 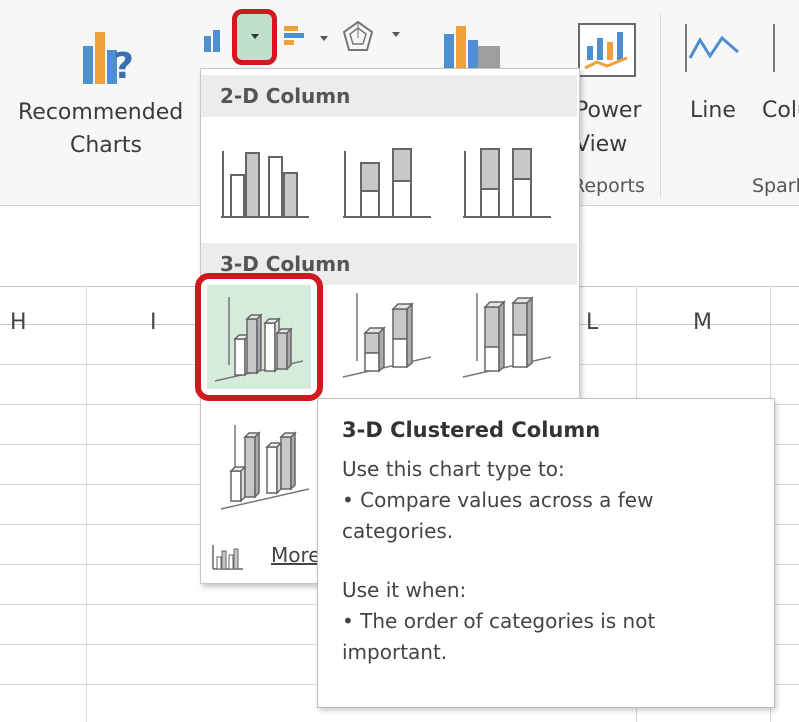 What do you see at coordinates (713, 77) in the screenshot?
I see `sparkline-line-button: Line` at bounding box center [713, 77].